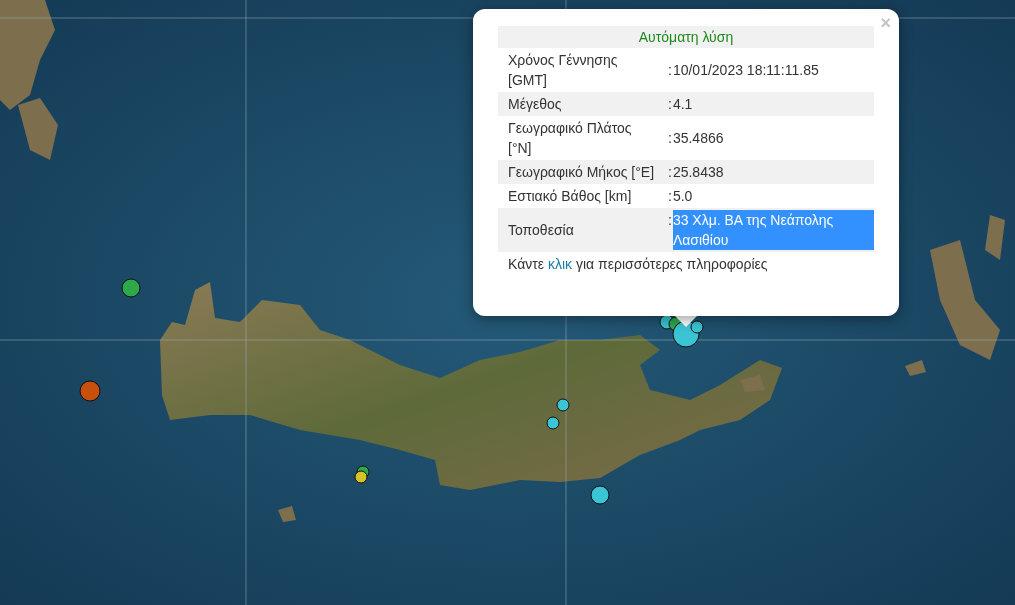 The width and height of the screenshot is (1015, 605). What do you see at coordinates (563, 70) in the screenshot?
I see `field-label: Χρόνος Γέννησης [GMT]` at bounding box center [563, 70].